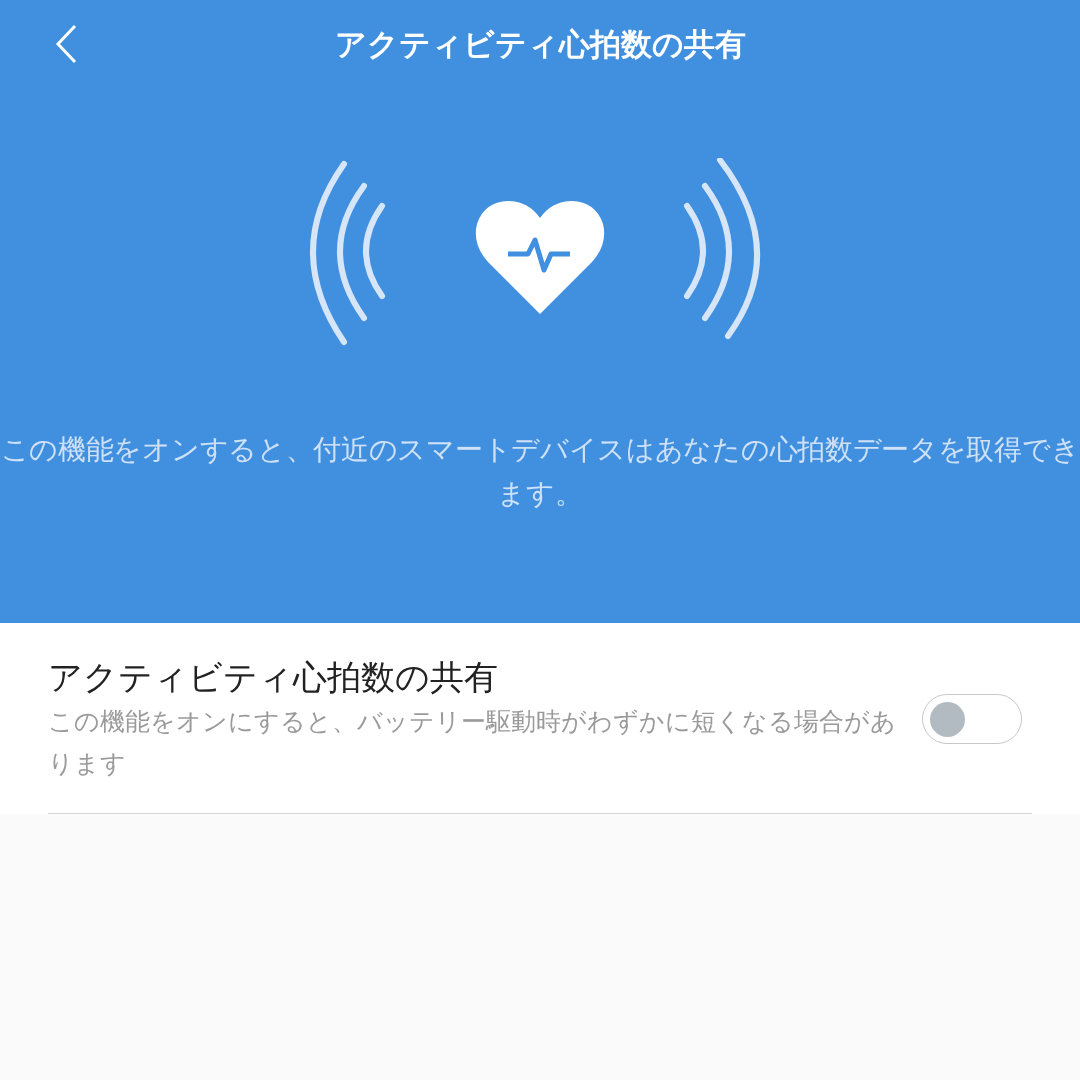  What do you see at coordinates (540, 44) in the screenshot?
I see `page-title: アクティビティ心拍数の共有` at bounding box center [540, 44].